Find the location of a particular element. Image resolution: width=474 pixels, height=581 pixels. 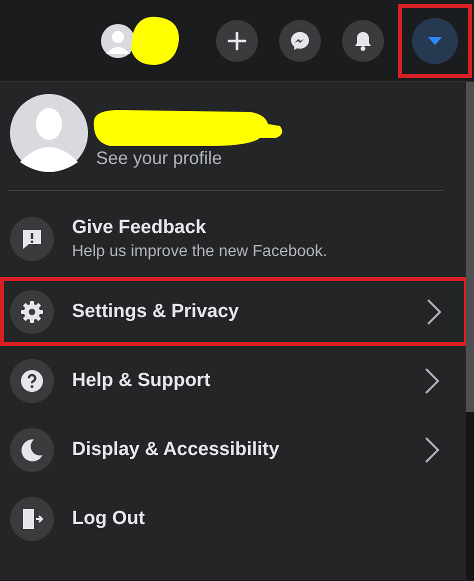

account-menu-button is located at coordinates (435, 41).